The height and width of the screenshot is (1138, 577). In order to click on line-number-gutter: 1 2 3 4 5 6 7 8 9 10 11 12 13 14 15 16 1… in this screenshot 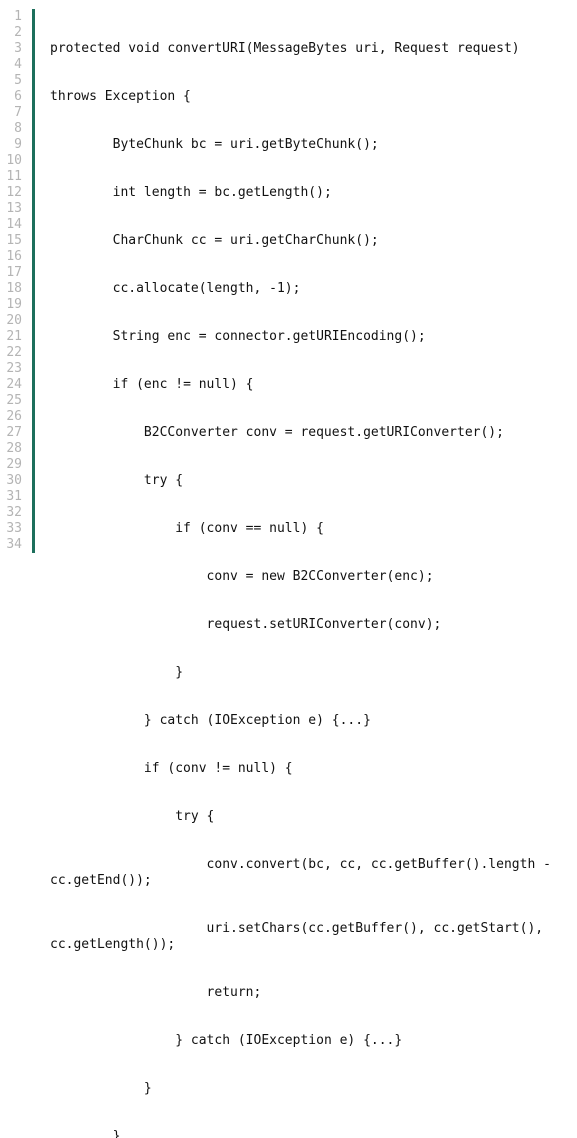, I will do `click(17, 573)`.